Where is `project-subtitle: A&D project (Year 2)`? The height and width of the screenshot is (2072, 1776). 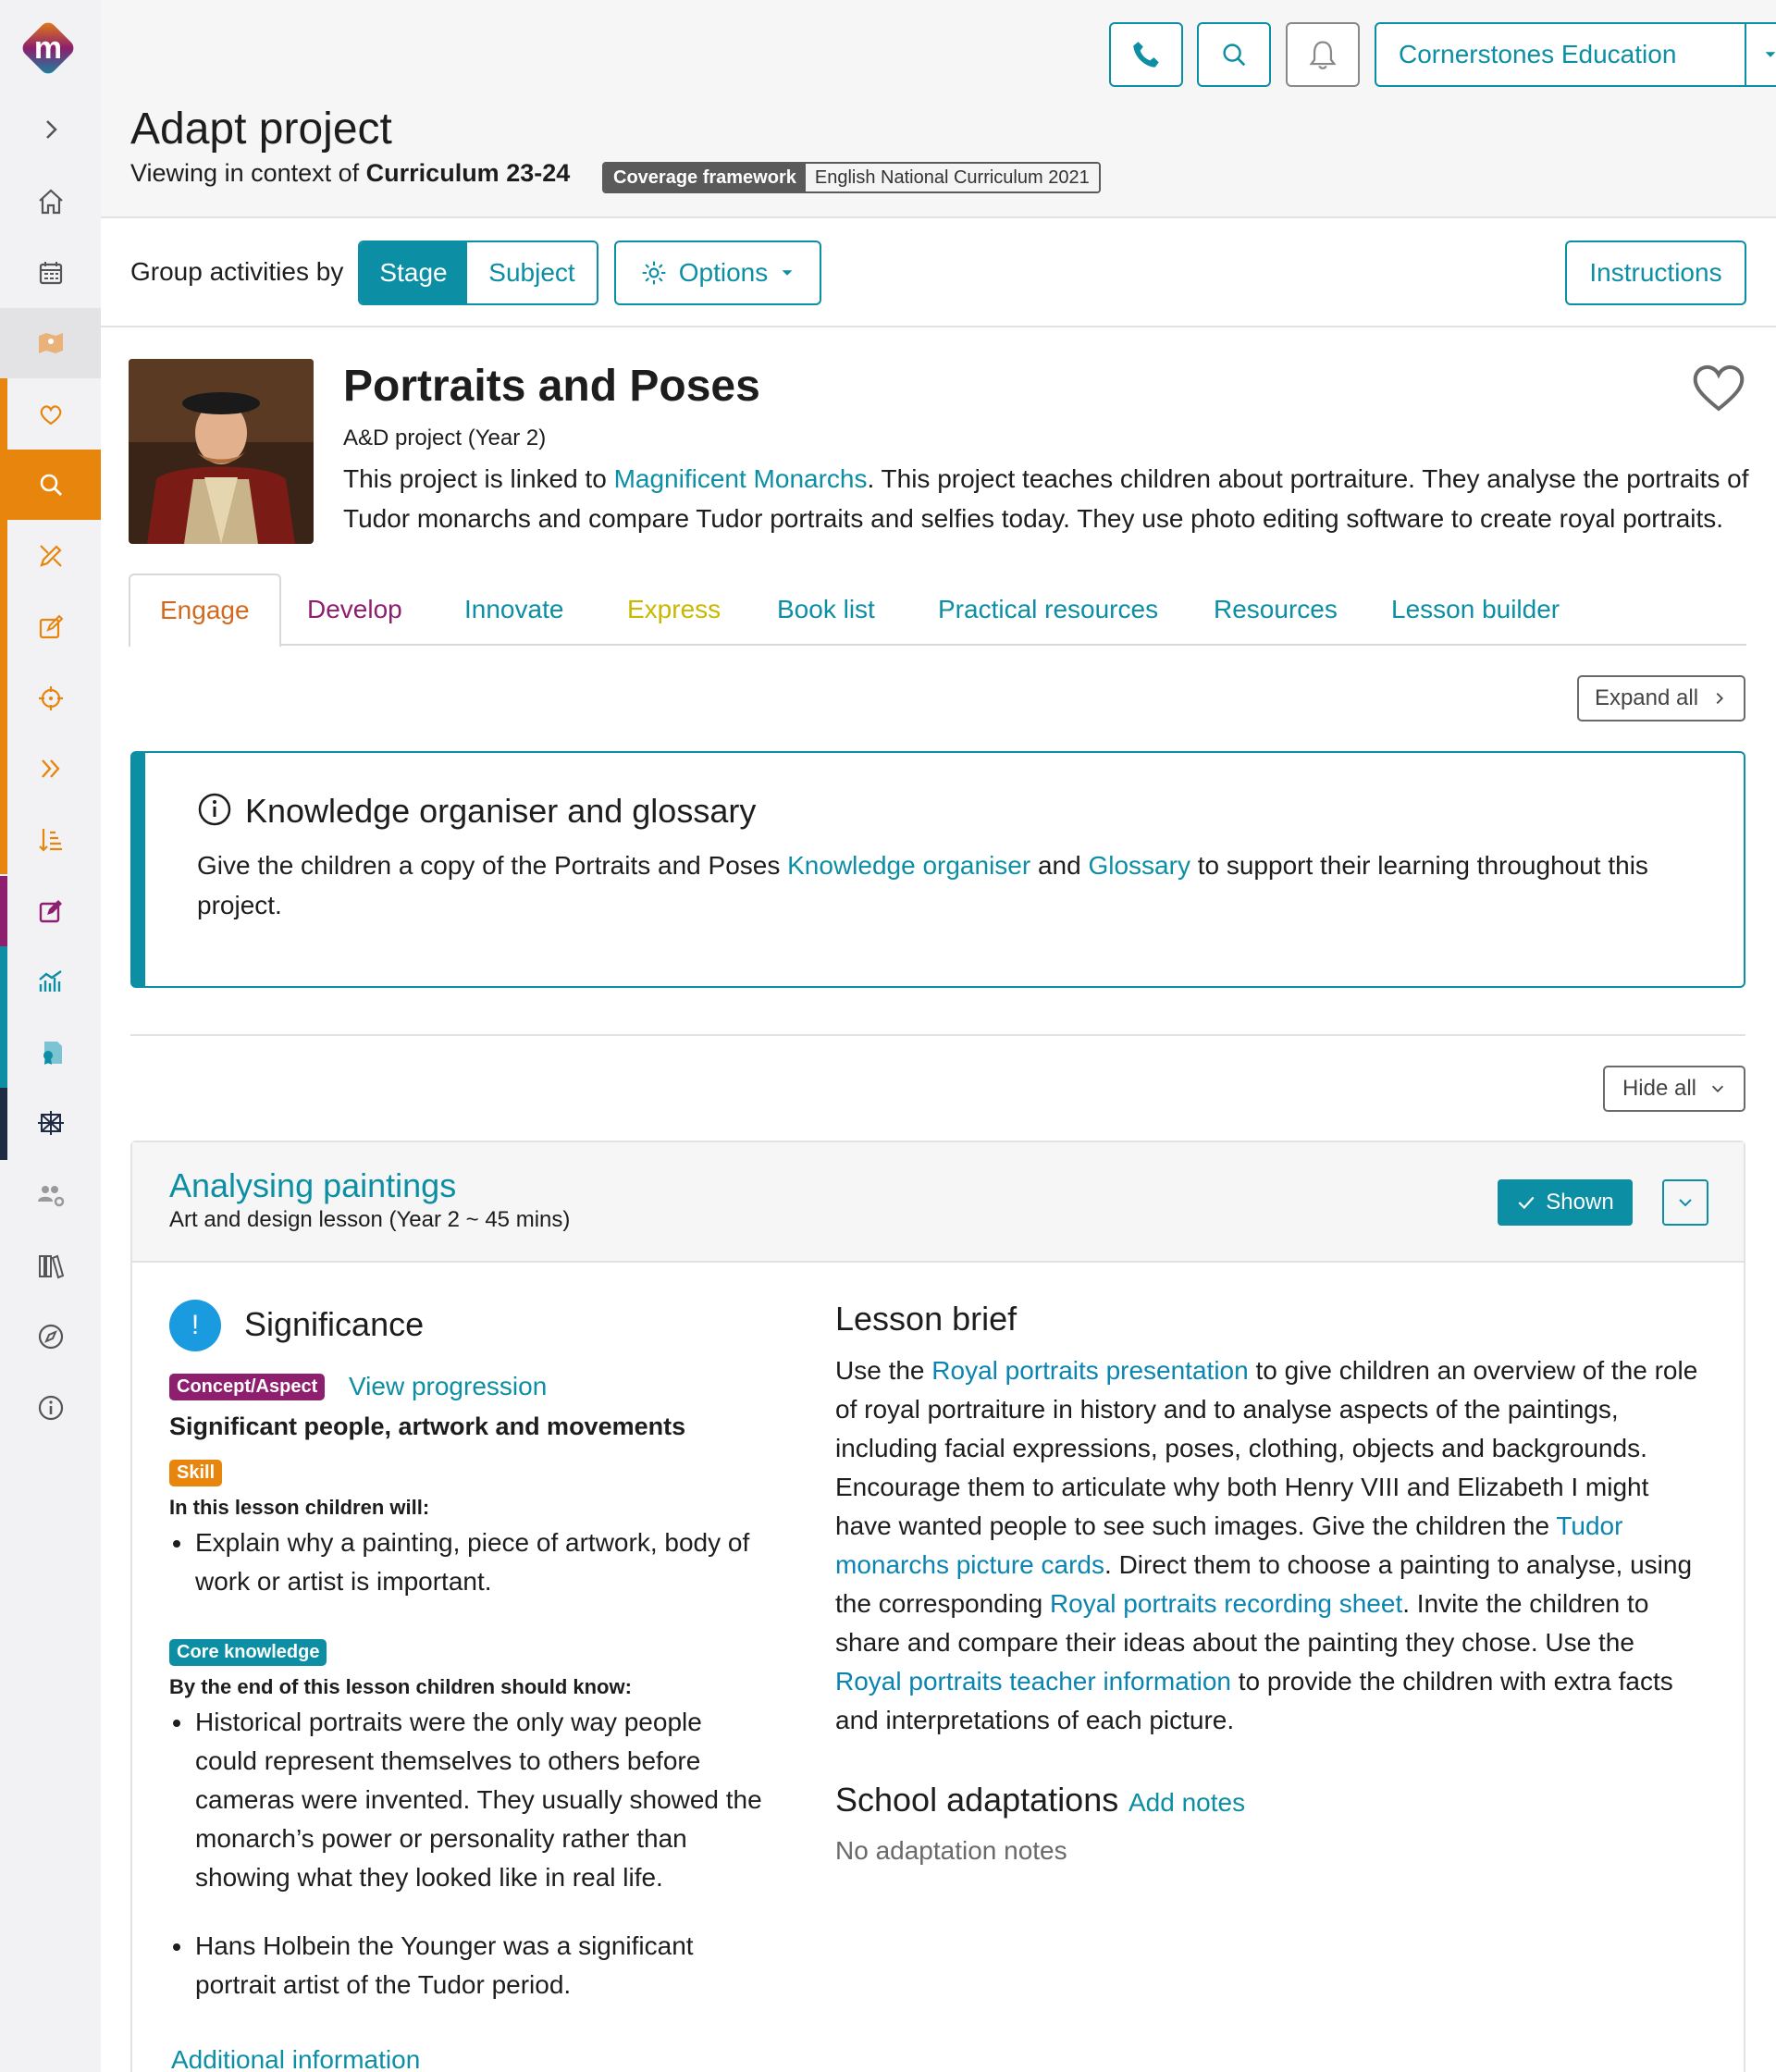 project-subtitle: A&D project (Year 2) is located at coordinates (445, 438).